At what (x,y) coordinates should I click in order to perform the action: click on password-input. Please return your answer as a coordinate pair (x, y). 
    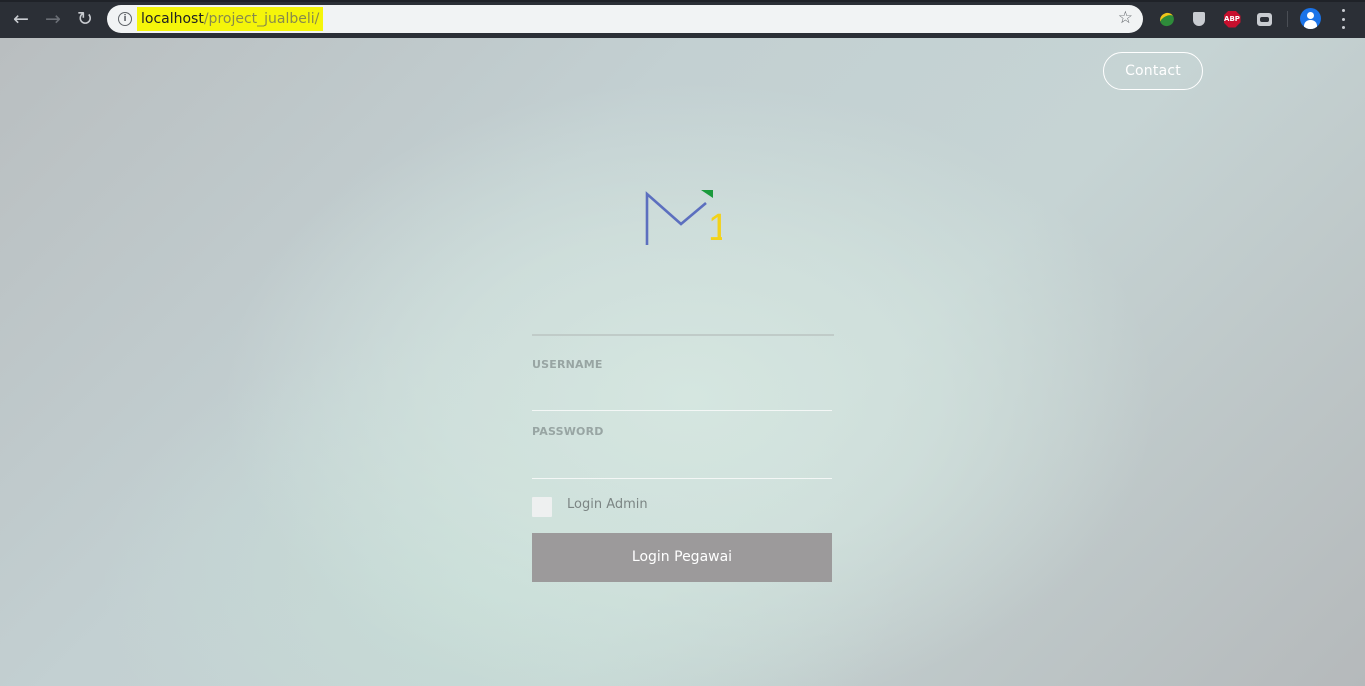
    Looking at the image, I should click on (682, 465).